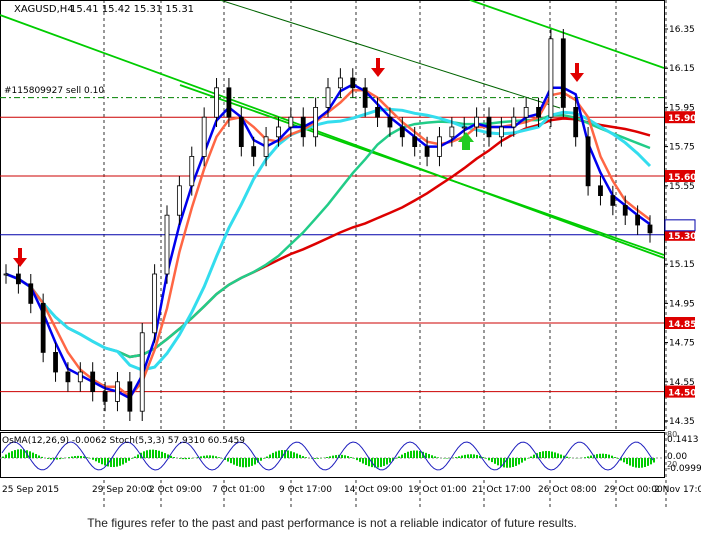 The image size is (701, 550). I want to click on time-tick-label: 21 Oct 17:00, so click(501, 490).